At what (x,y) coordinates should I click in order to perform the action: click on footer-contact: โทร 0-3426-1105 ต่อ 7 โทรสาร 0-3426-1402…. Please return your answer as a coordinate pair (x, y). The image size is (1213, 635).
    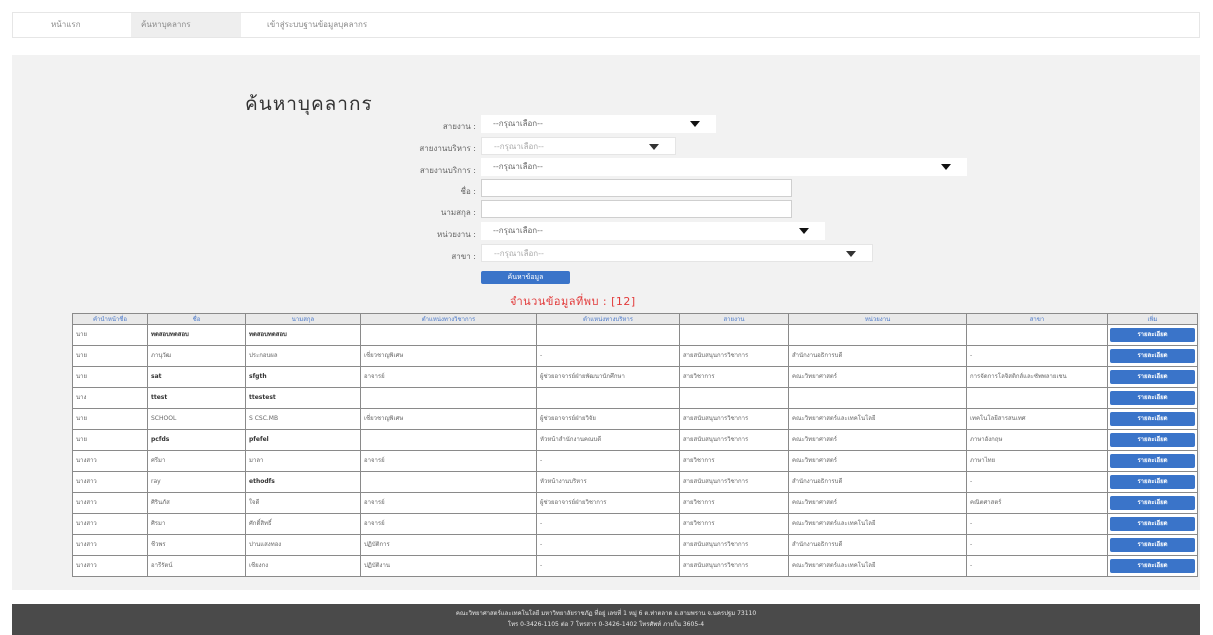
    Looking at the image, I should click on (606, 624).